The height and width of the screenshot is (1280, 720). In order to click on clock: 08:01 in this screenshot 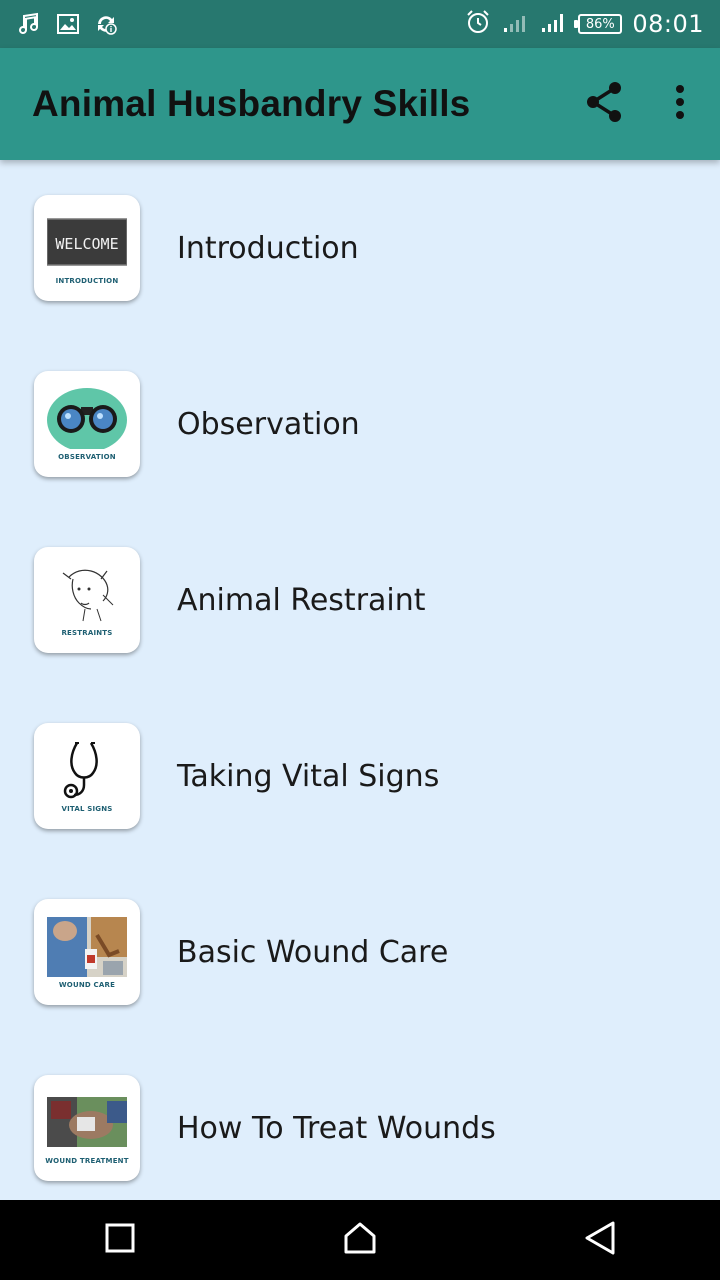, I will do `click(668, 24)`.